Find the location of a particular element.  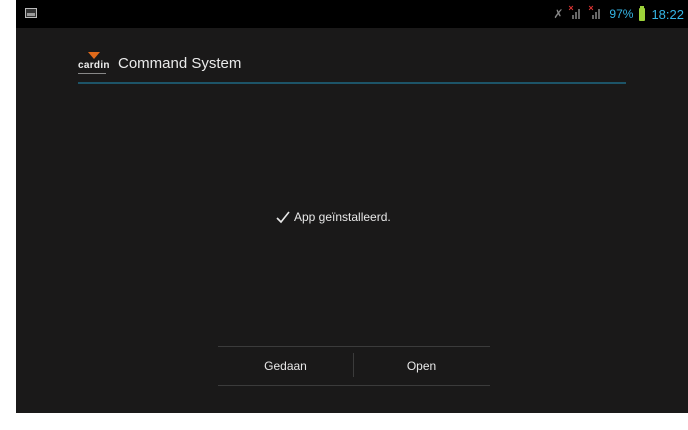

cardin-logo-icon: cardin is located at coordinates (94, 63).